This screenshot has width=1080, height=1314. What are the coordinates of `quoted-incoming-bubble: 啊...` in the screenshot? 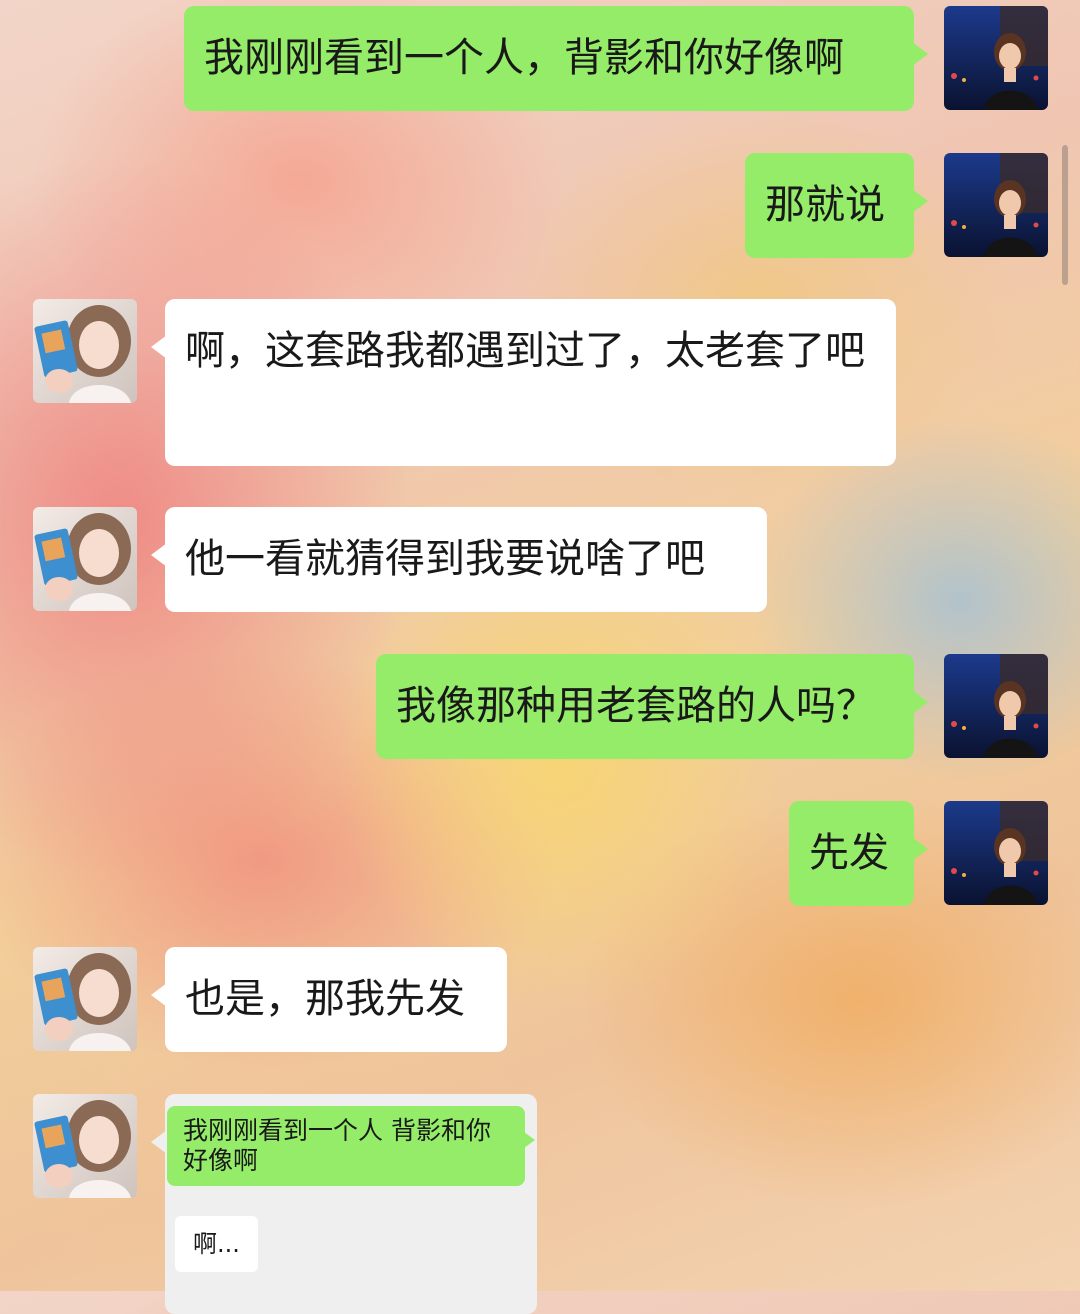 It's located at (216, 1244).